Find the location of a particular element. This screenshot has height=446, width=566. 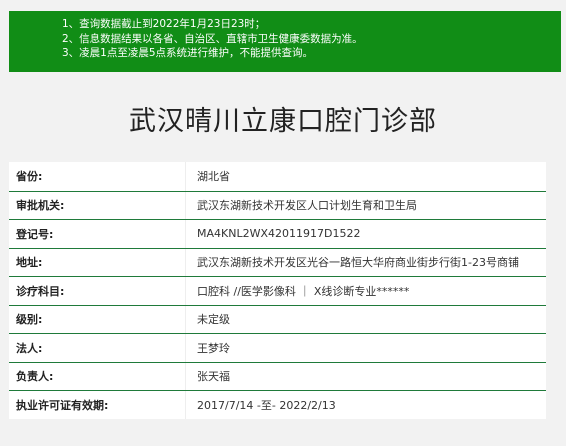

table-row-level: 级别: 未定级 is located at coordinates (277, 318).